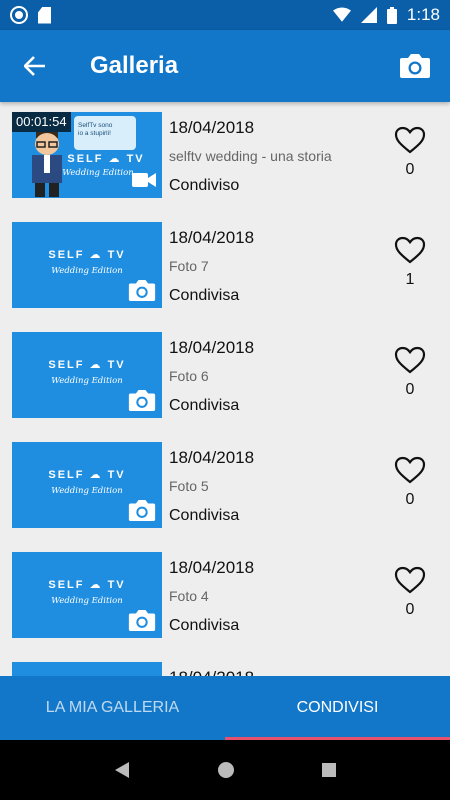 This screenshot has height=800, width=450. I want to click on sd-card-icon, so click(44, 15).